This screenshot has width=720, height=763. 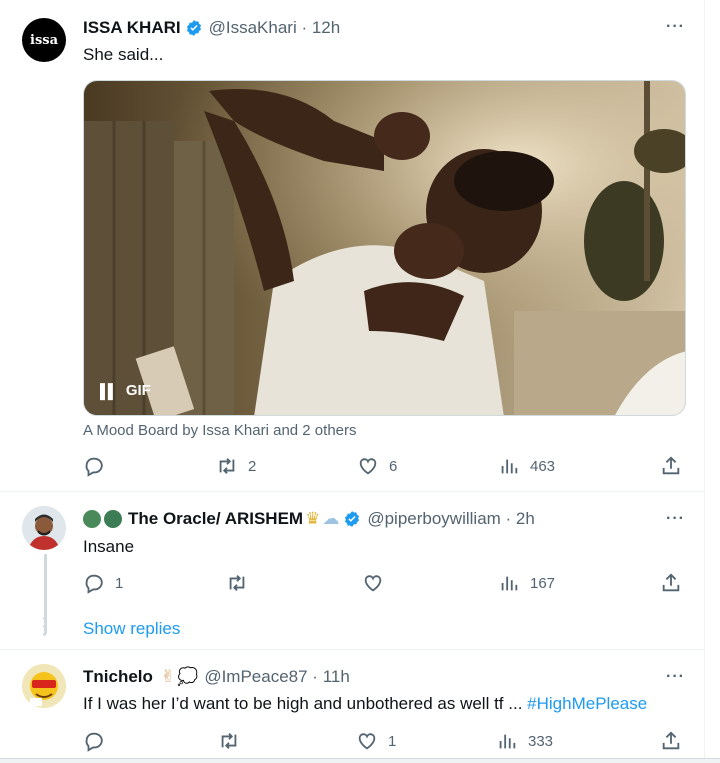 I want to click on crown-icon: ♛, so click(x=313, y=518).